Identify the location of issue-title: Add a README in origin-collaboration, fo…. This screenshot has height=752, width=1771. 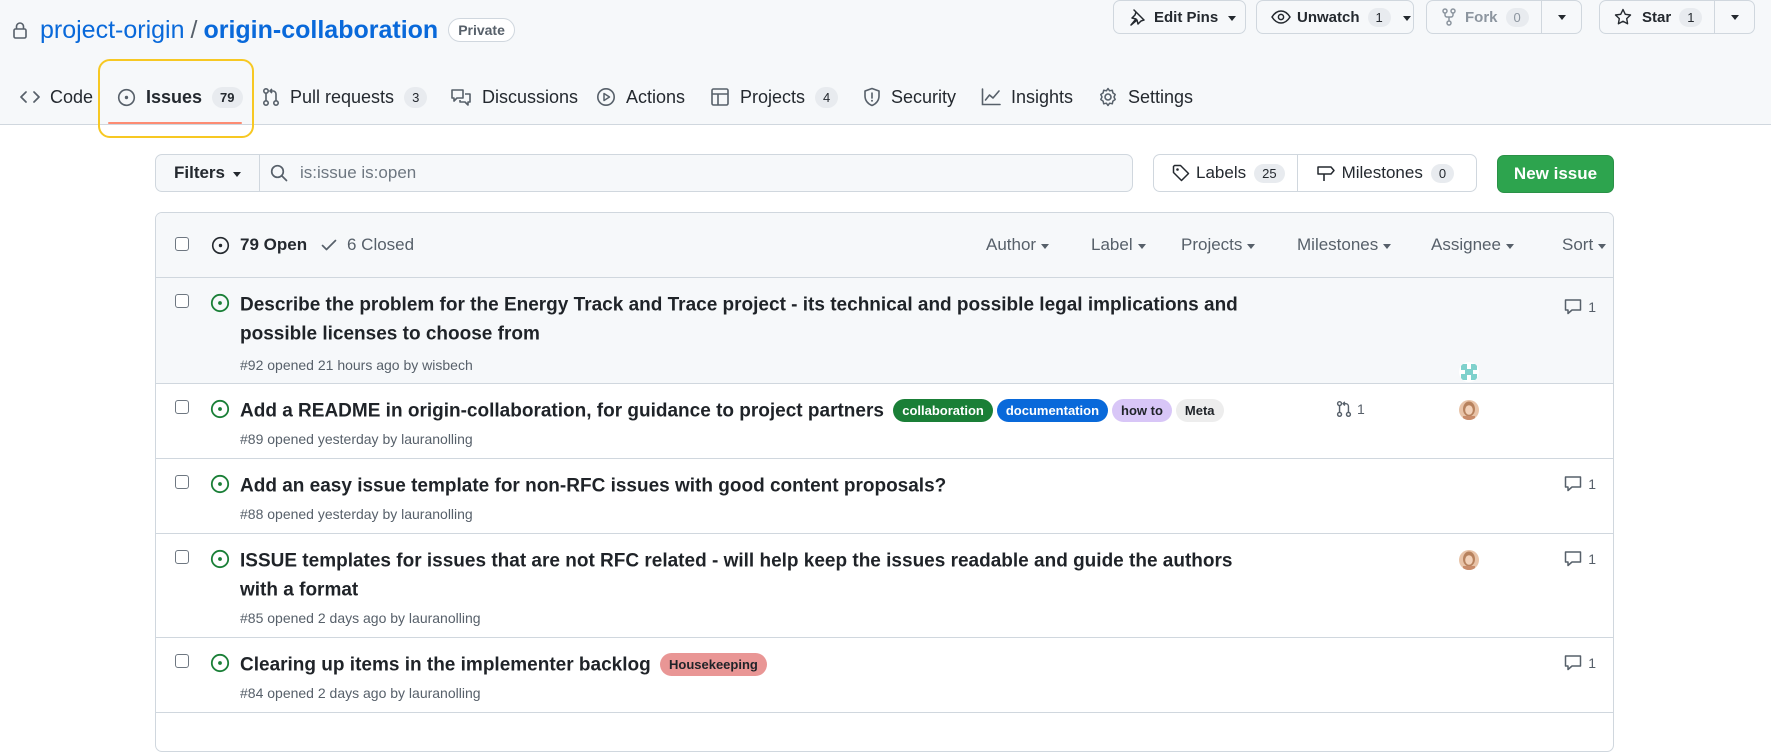
(562, 411).